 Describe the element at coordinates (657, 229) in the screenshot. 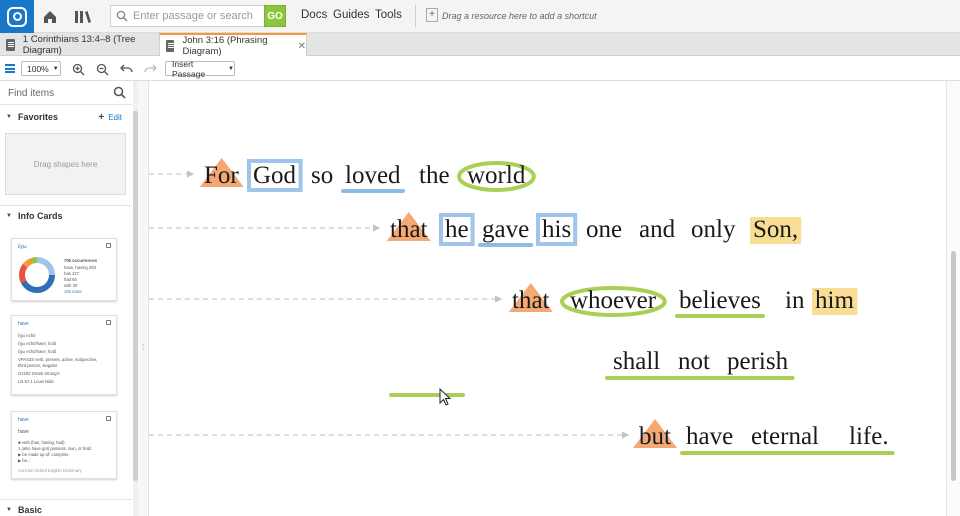

I see `passage-word: and` at that location.